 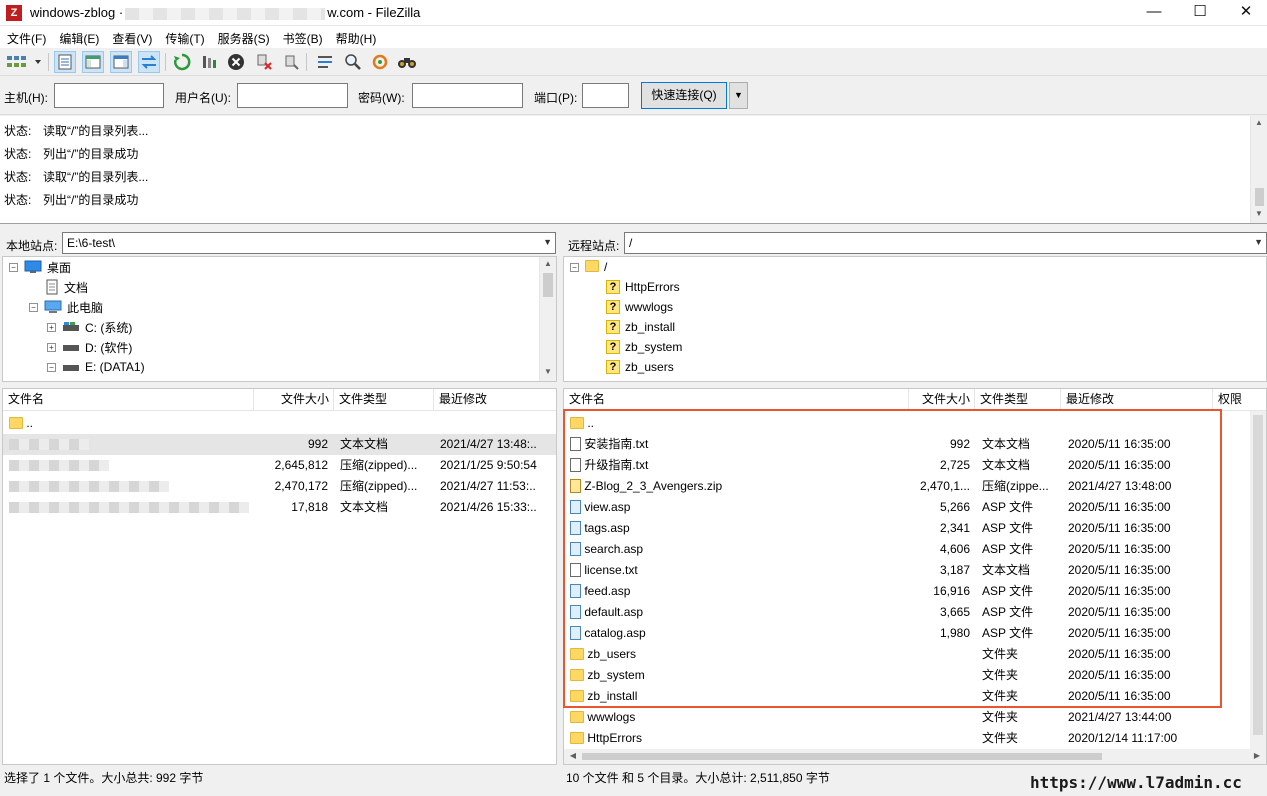 I want to click on list-item: license.txt 3,187 文本文档 2020/5/11 16:35:00, so click(x=915, y=570).